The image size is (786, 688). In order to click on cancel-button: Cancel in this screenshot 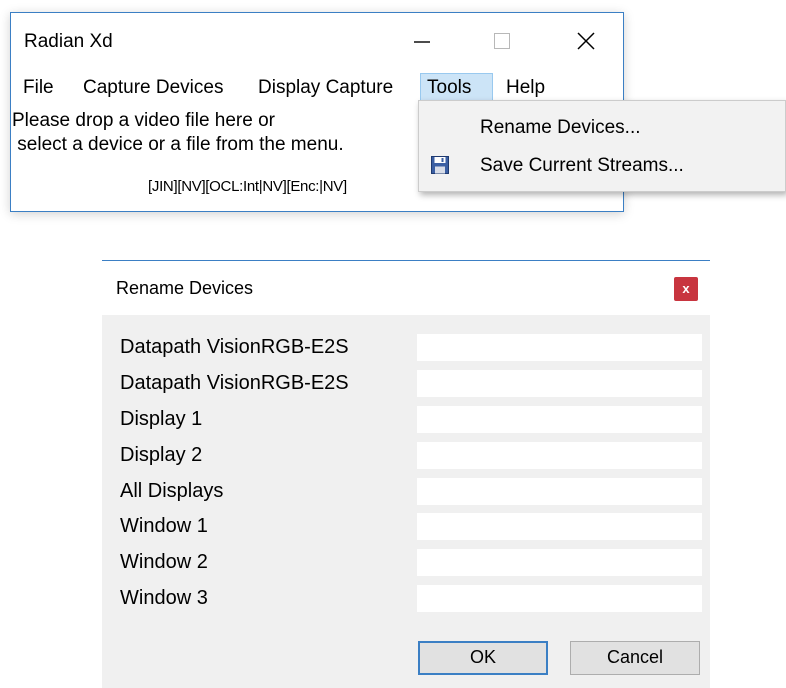, I will do `click(635, 658)`.